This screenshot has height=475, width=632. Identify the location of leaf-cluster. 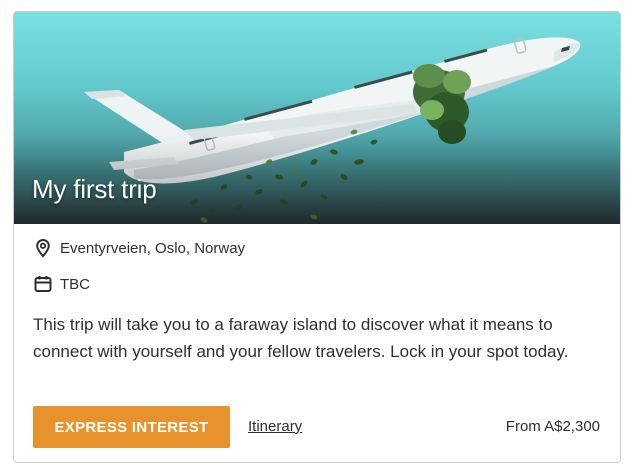
(442, 104).